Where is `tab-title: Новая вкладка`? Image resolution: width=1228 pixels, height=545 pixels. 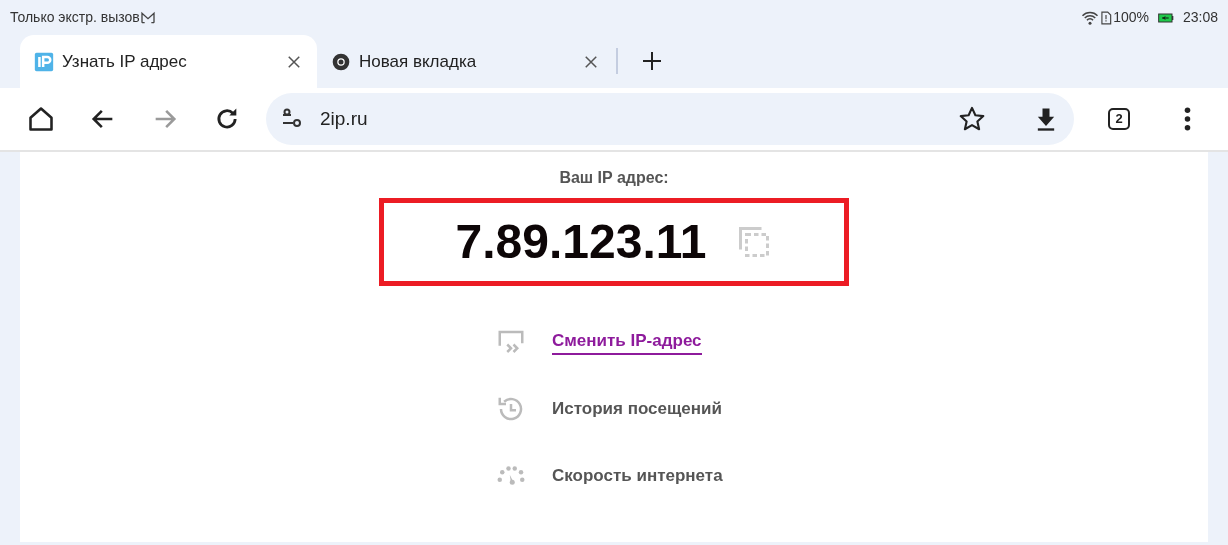
tab-title: Новая вкладка is located at coordinates (418, 61).